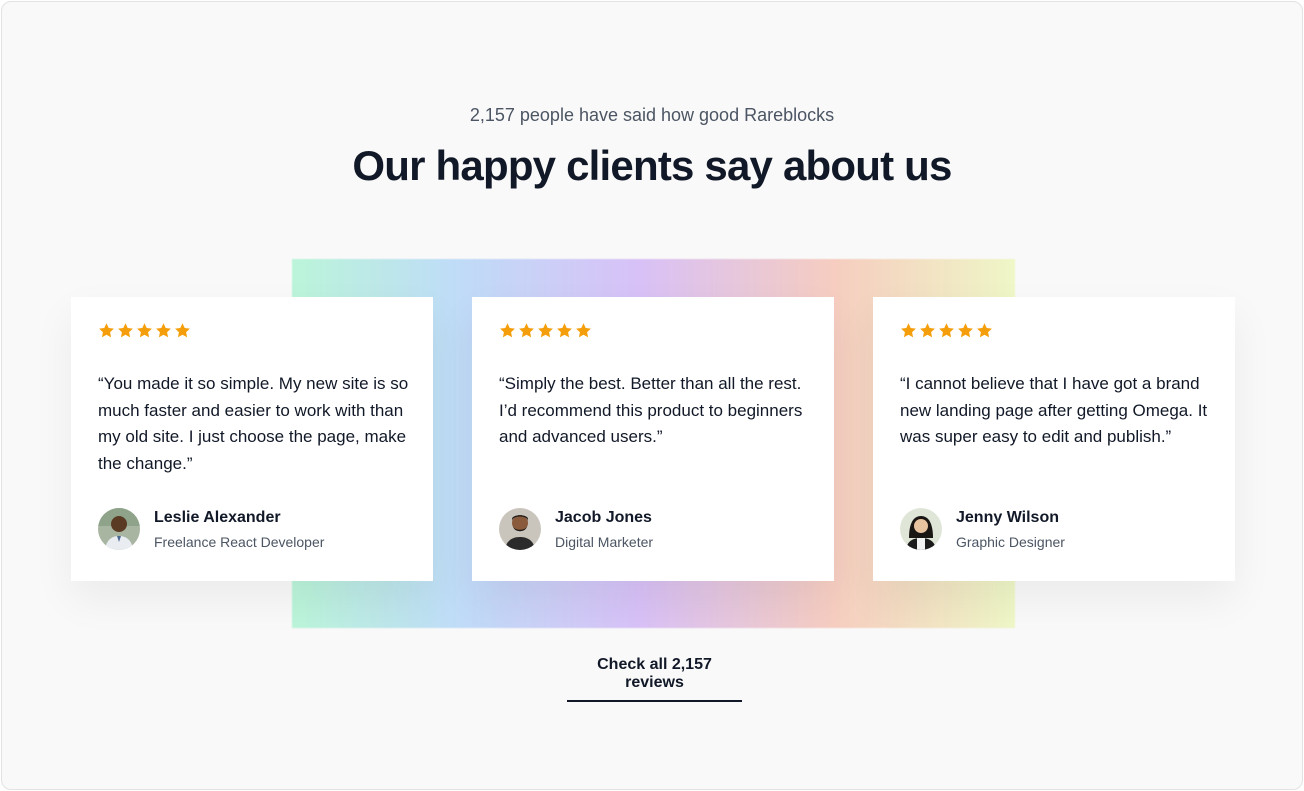 The width and height of the screenshot is (1304, 791). I want to click on author-role: Freelance React Developer, so click(239, 541).